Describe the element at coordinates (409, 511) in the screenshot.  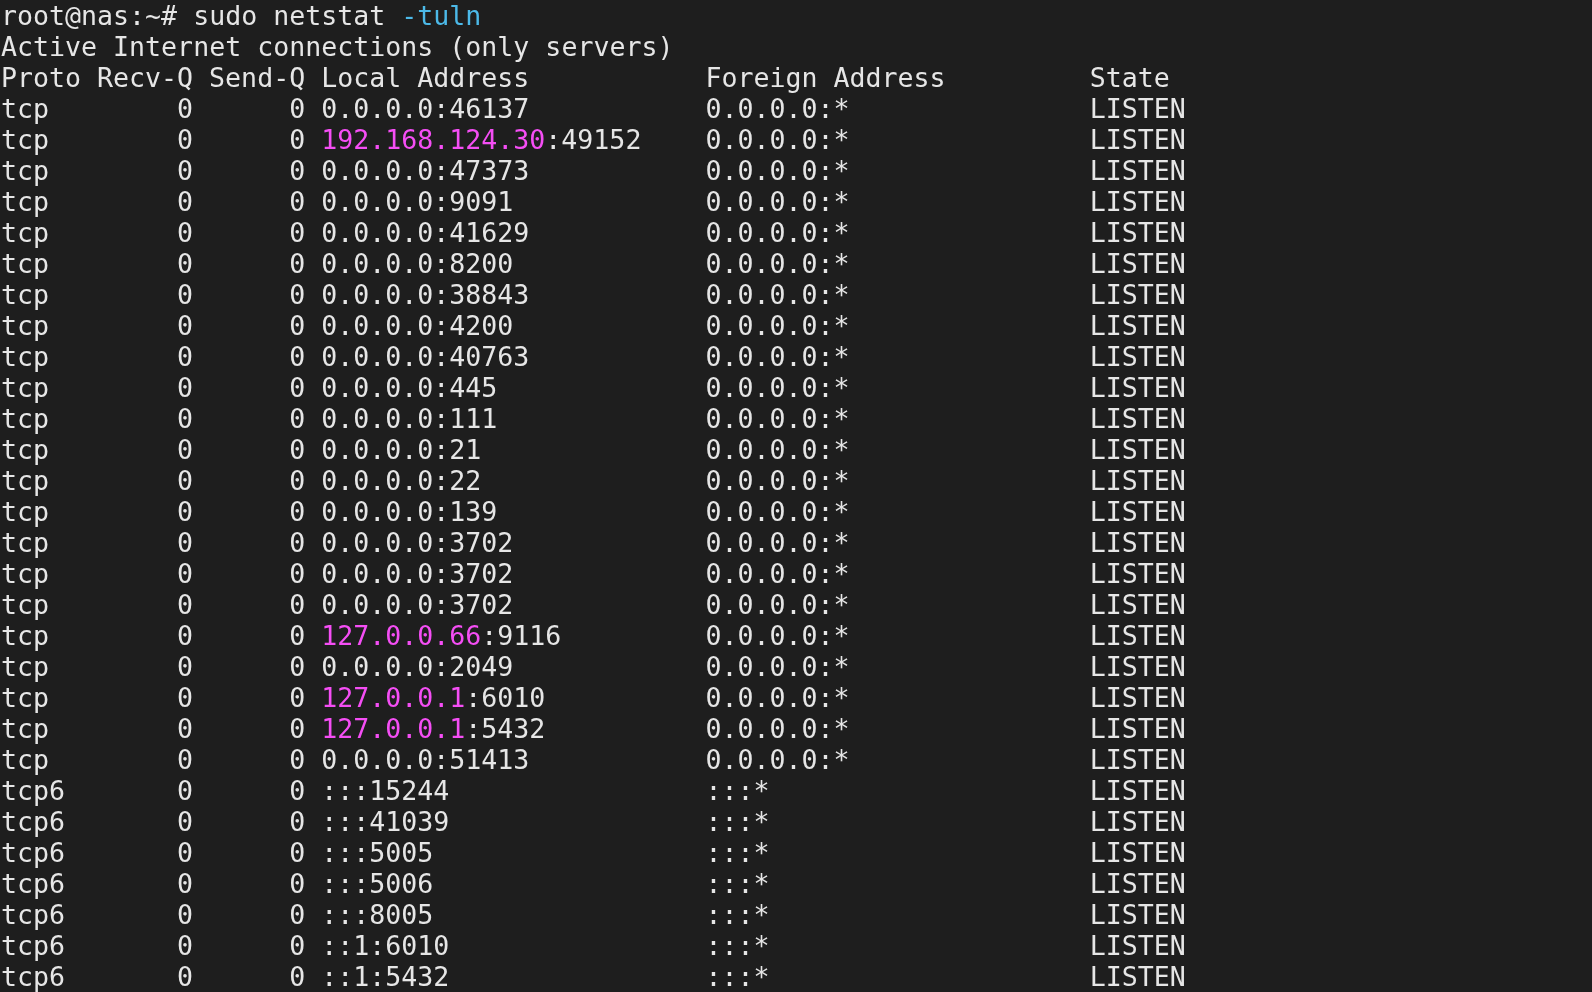
I see `local-address-cell: 0.0.0.0:139` at that location.